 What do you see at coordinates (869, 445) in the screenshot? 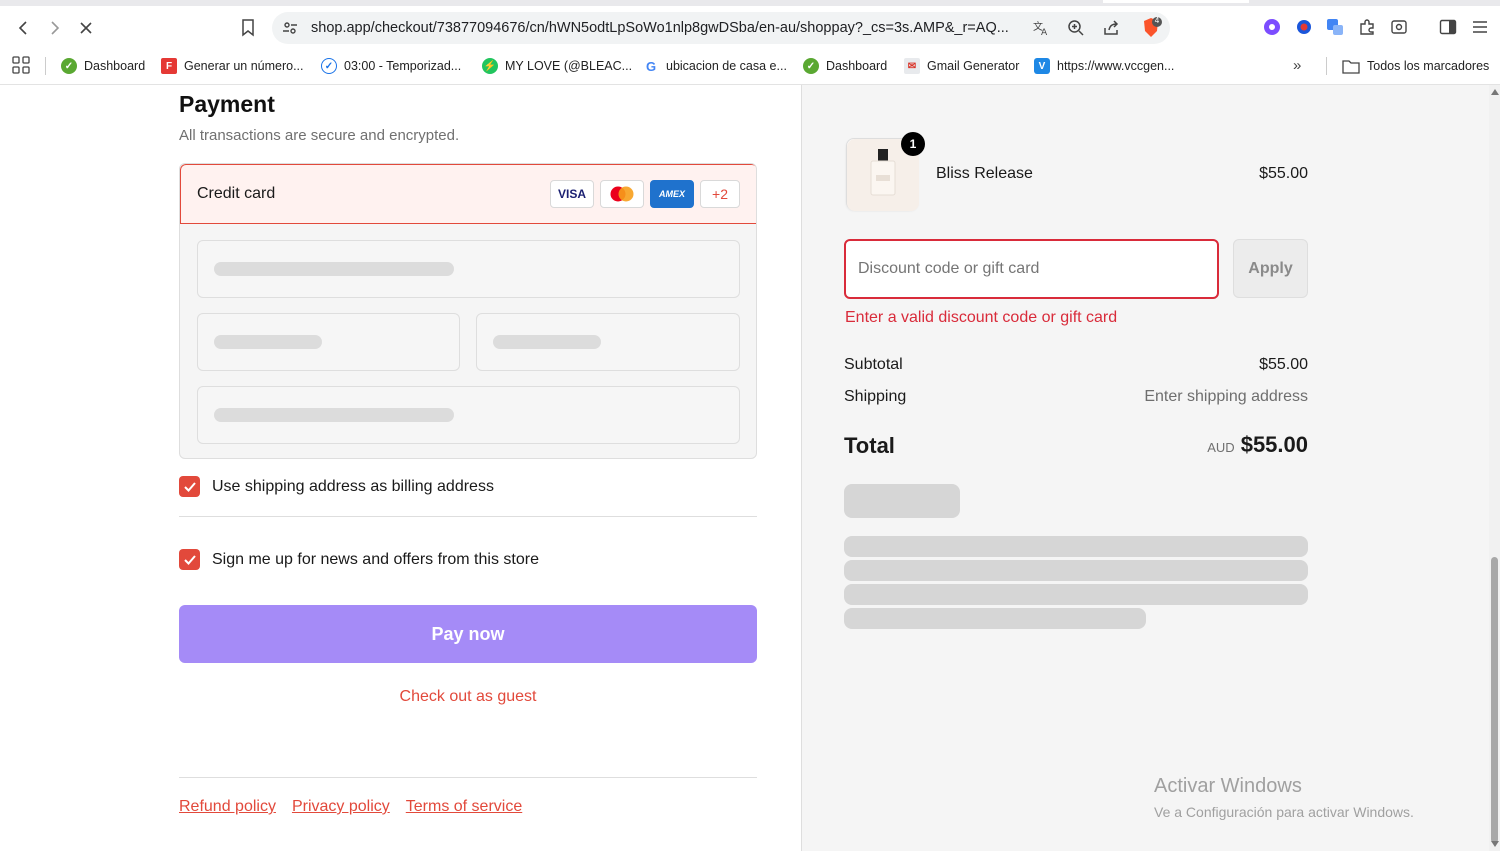
I see `total-label: Total` at bounding box center [869, 445].